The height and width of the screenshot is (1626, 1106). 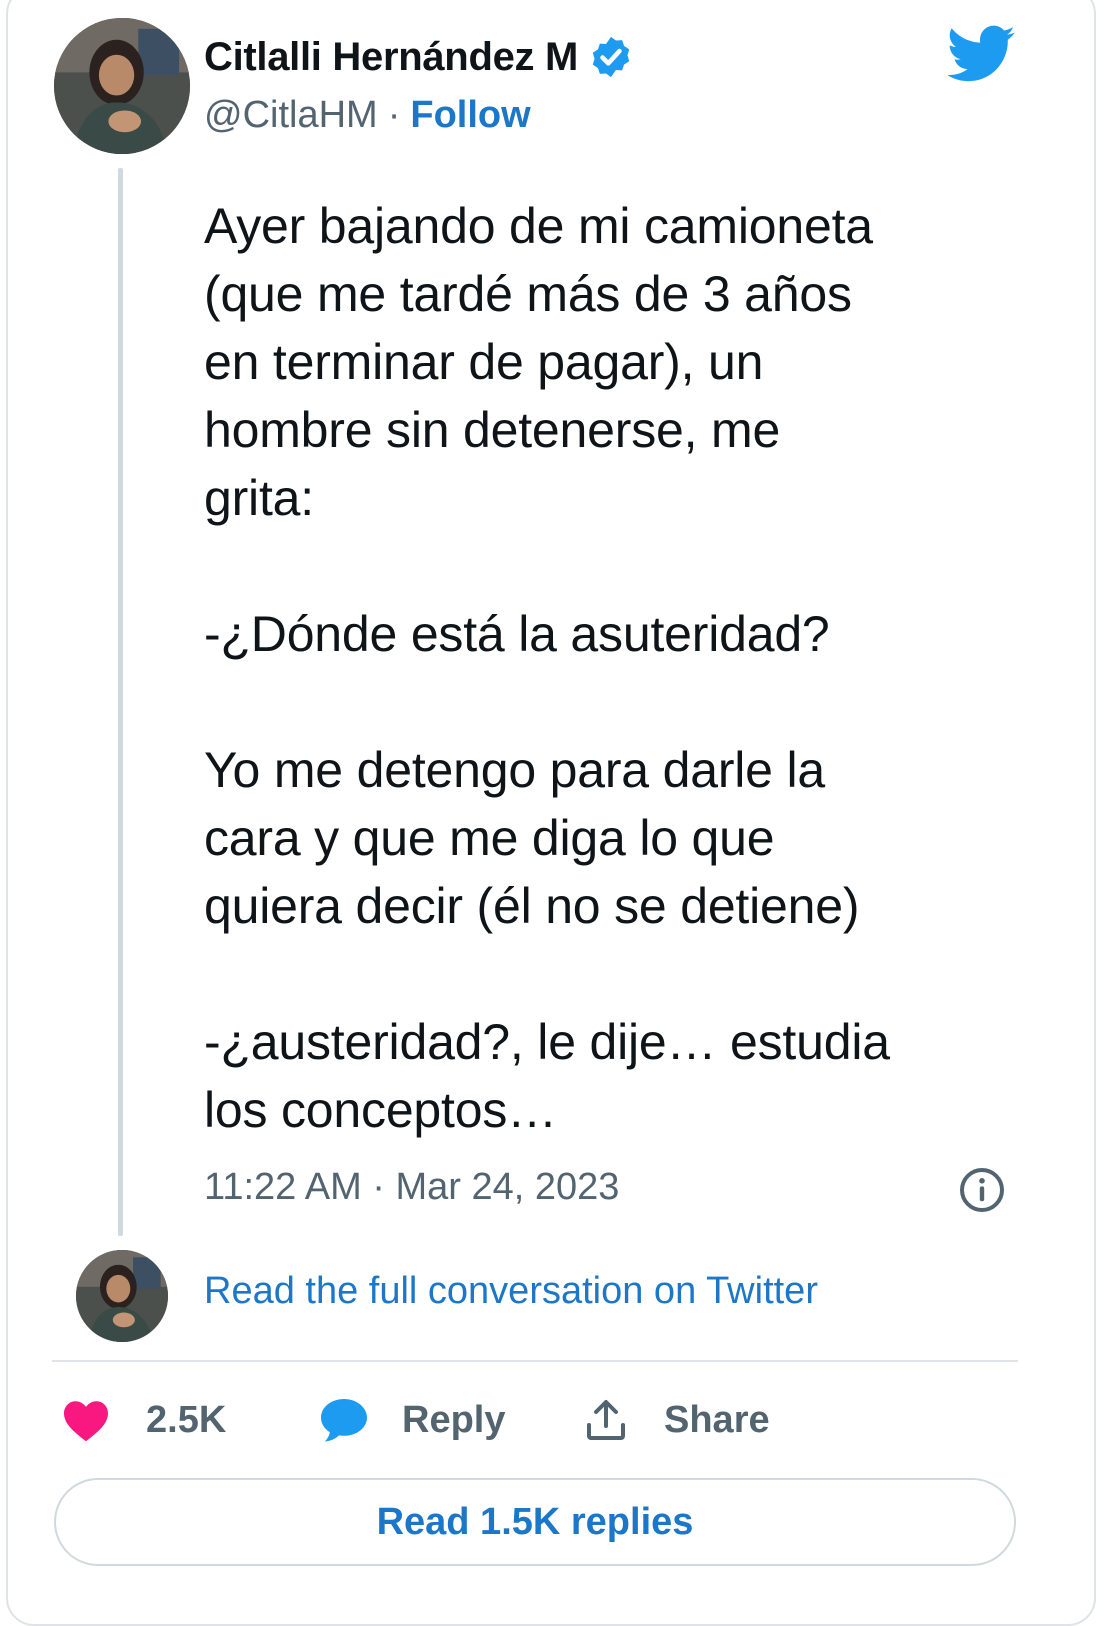 I want to click on author-name-row: Citlalli Hernández M, so click(x=419, y=57).